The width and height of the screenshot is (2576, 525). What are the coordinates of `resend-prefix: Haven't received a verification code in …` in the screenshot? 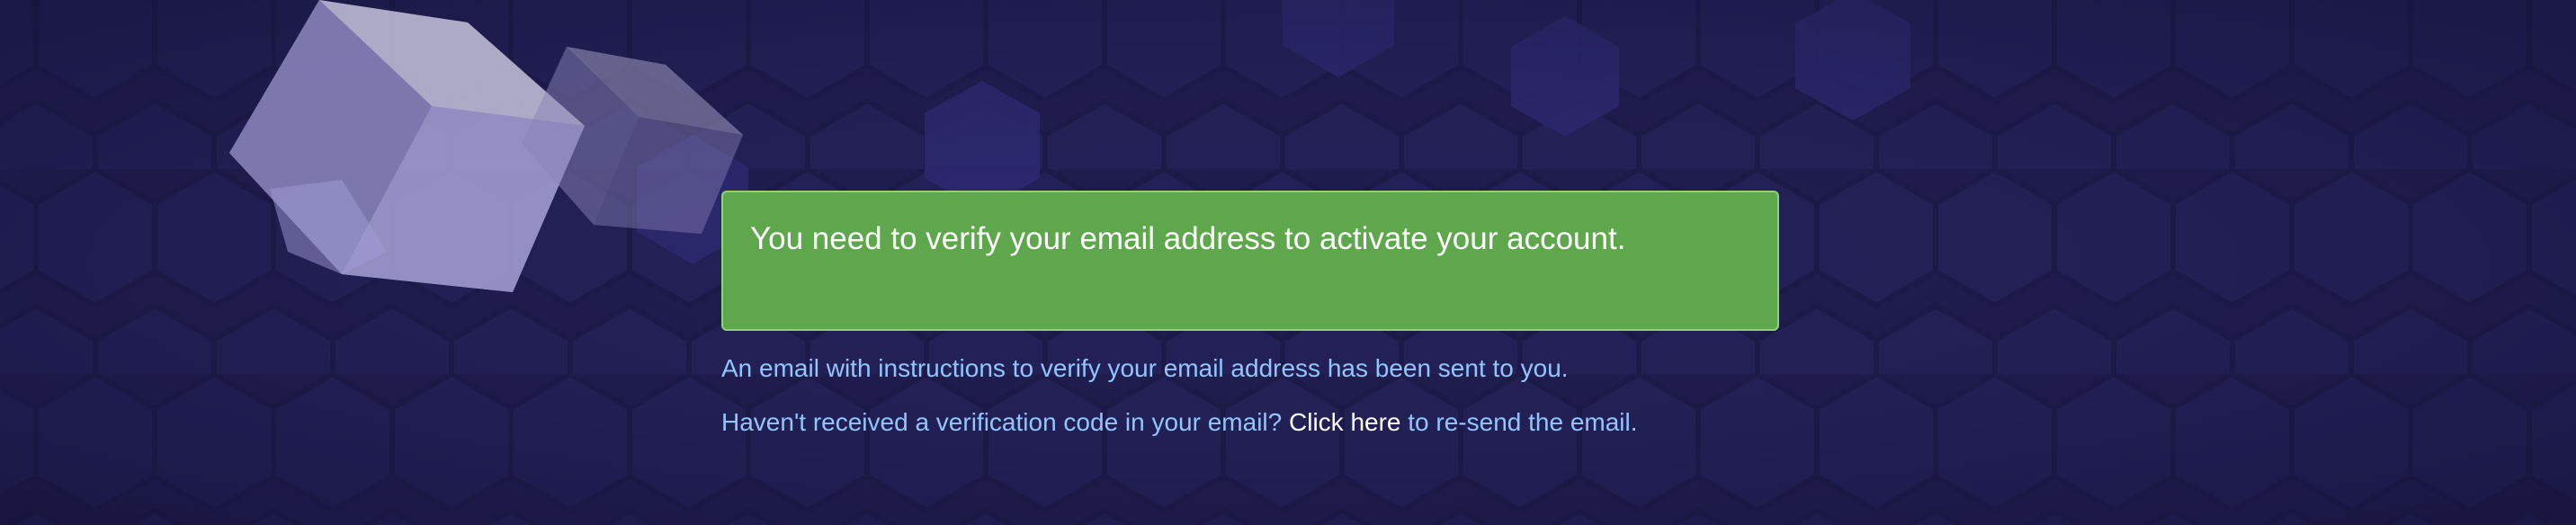 It's located at (1002, 422).